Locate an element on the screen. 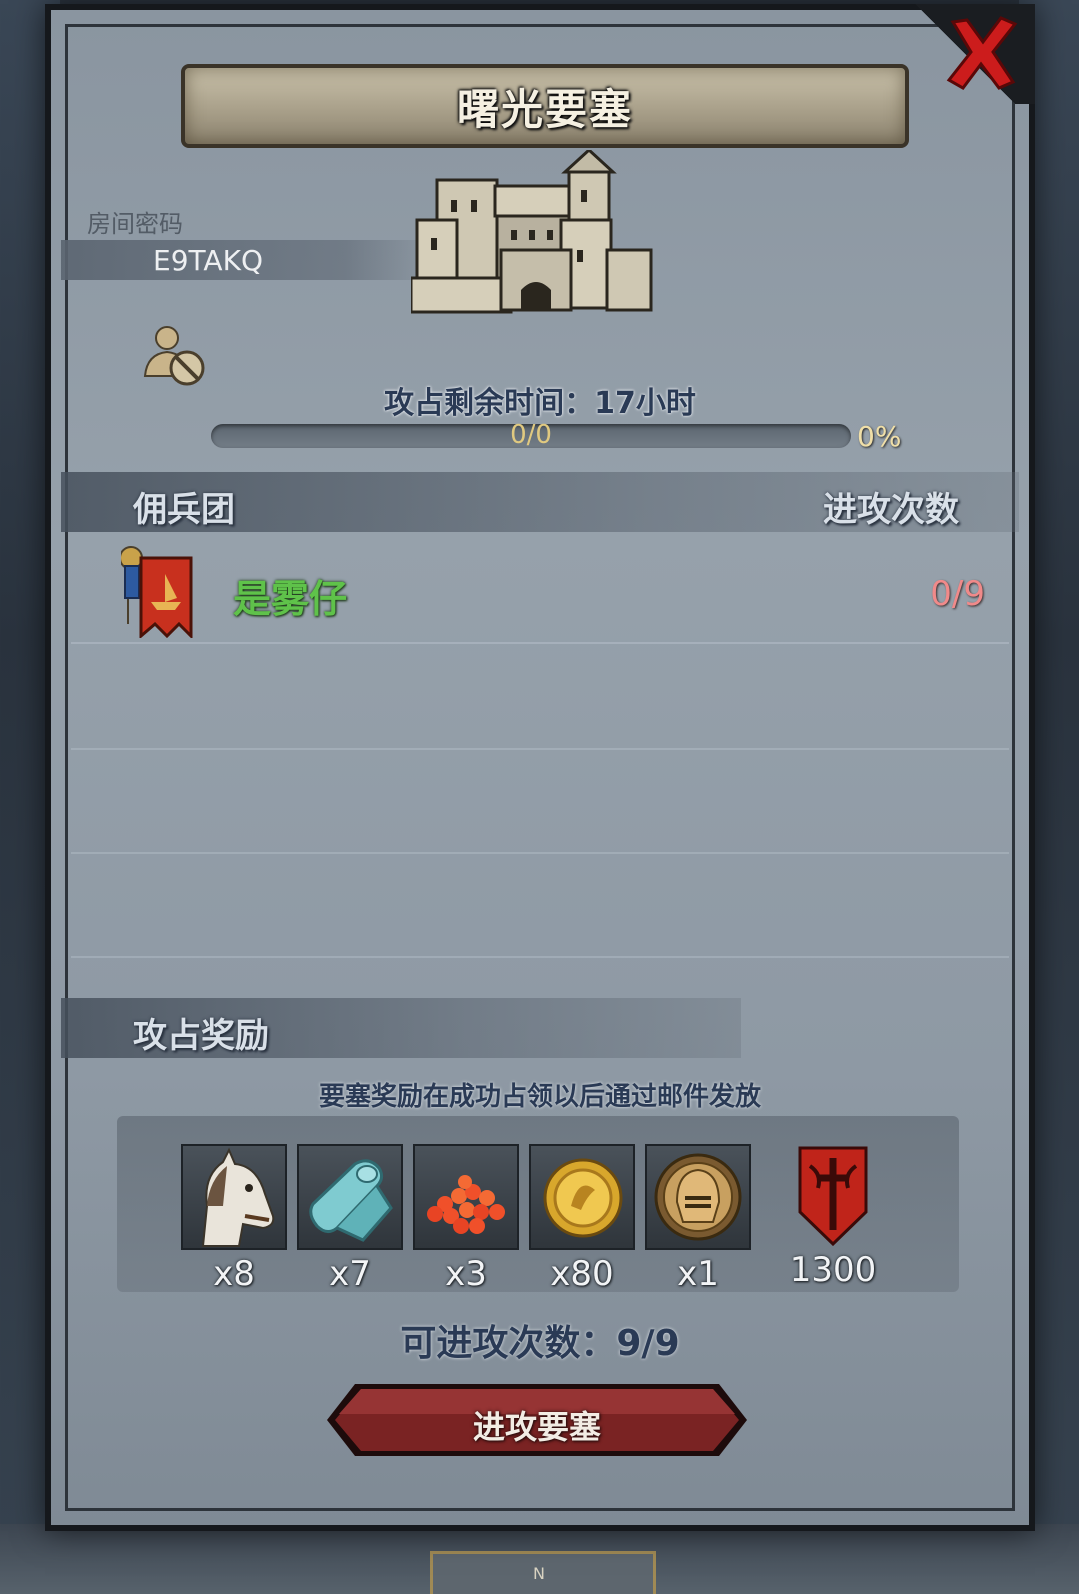 The height and width of the screenshot is (1594, 1079). red-beads-icon is located at coordinates (466, 1197).